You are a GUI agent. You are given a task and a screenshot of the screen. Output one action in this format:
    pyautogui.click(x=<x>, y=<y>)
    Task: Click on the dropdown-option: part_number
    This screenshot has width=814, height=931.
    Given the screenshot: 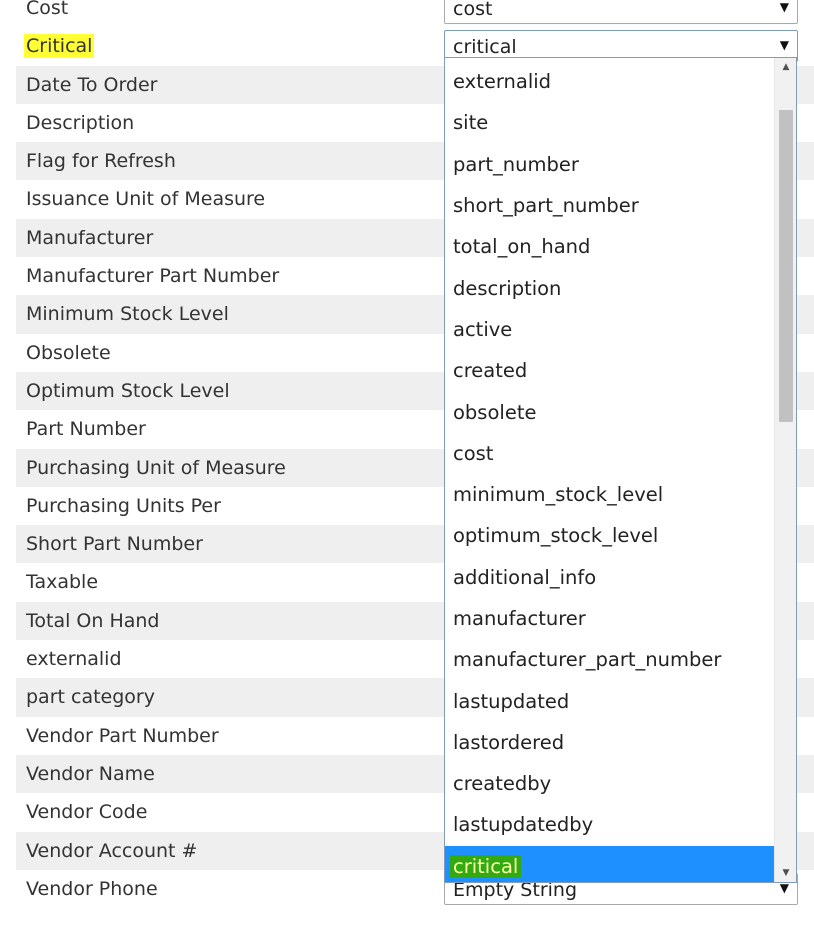 What is the action you would take?
    pyautogui.click(x=609, y=164)
    